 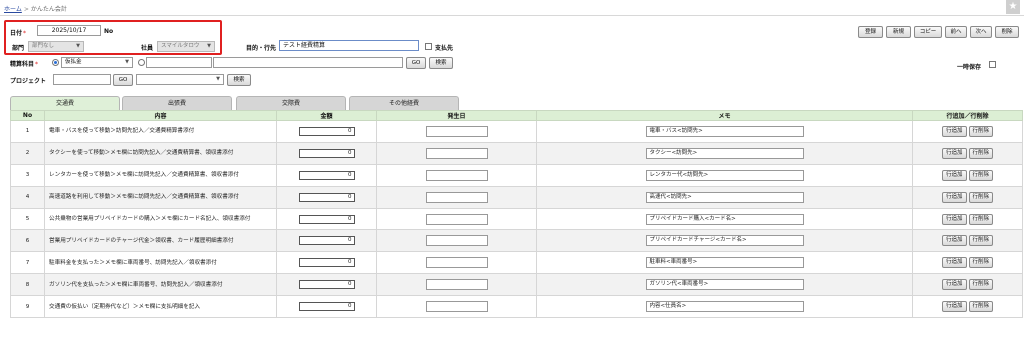 What do you see at coordinates (724, 153) in the screenshot?
I see `memo-input: タクシー<訪問先>` at bounding box center [724, 153].